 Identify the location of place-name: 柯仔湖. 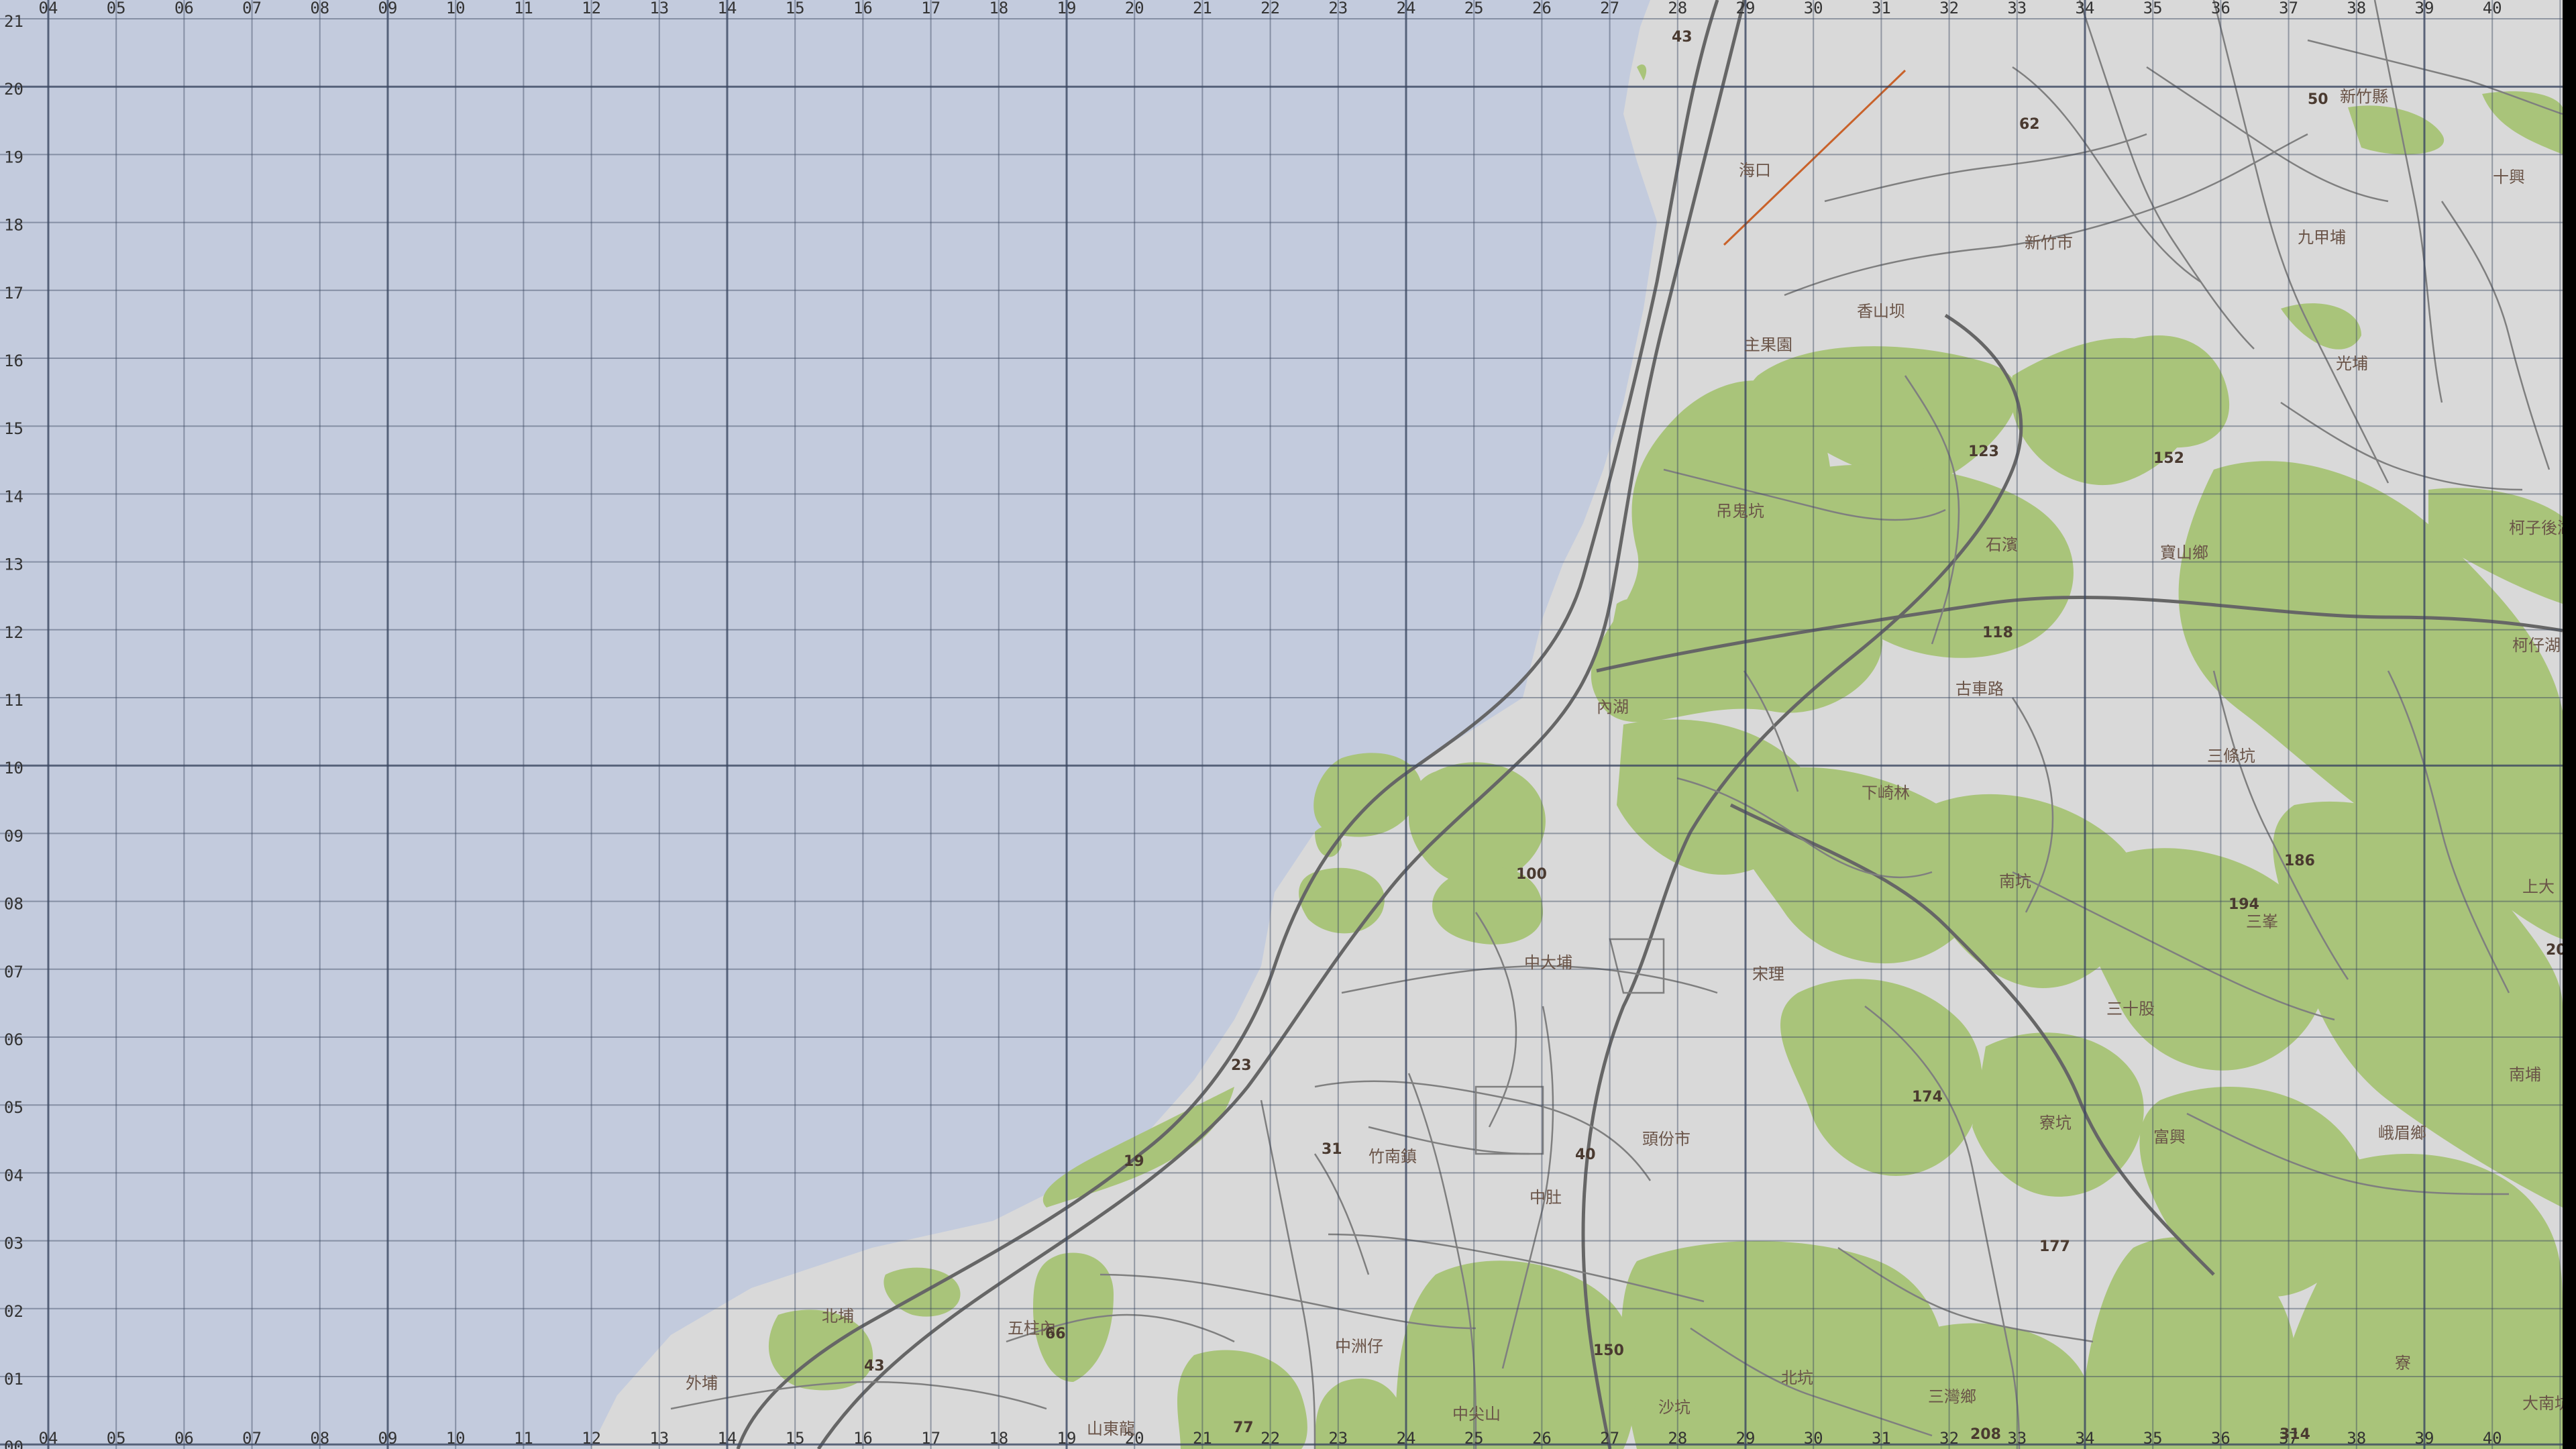
(2536, 645).